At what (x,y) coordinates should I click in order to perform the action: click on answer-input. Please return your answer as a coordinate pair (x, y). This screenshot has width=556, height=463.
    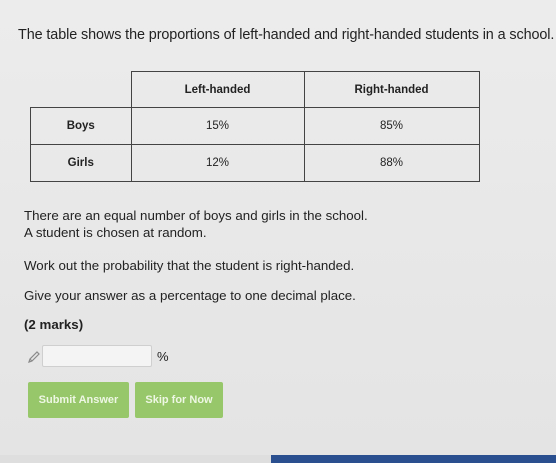
    Looking at the image, I should click on (97, 356).